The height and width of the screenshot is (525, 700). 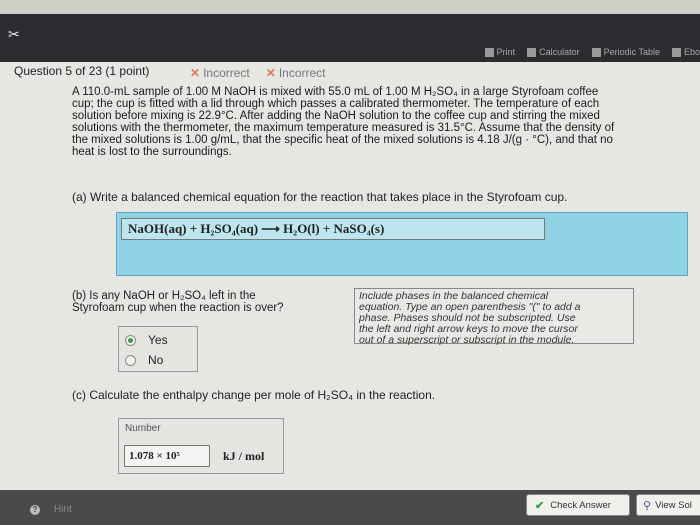 What do you see at coordinates (540, 505) in the screenshot?
I see `checkmark-icon: ✔` at bounding box center [540, 505].